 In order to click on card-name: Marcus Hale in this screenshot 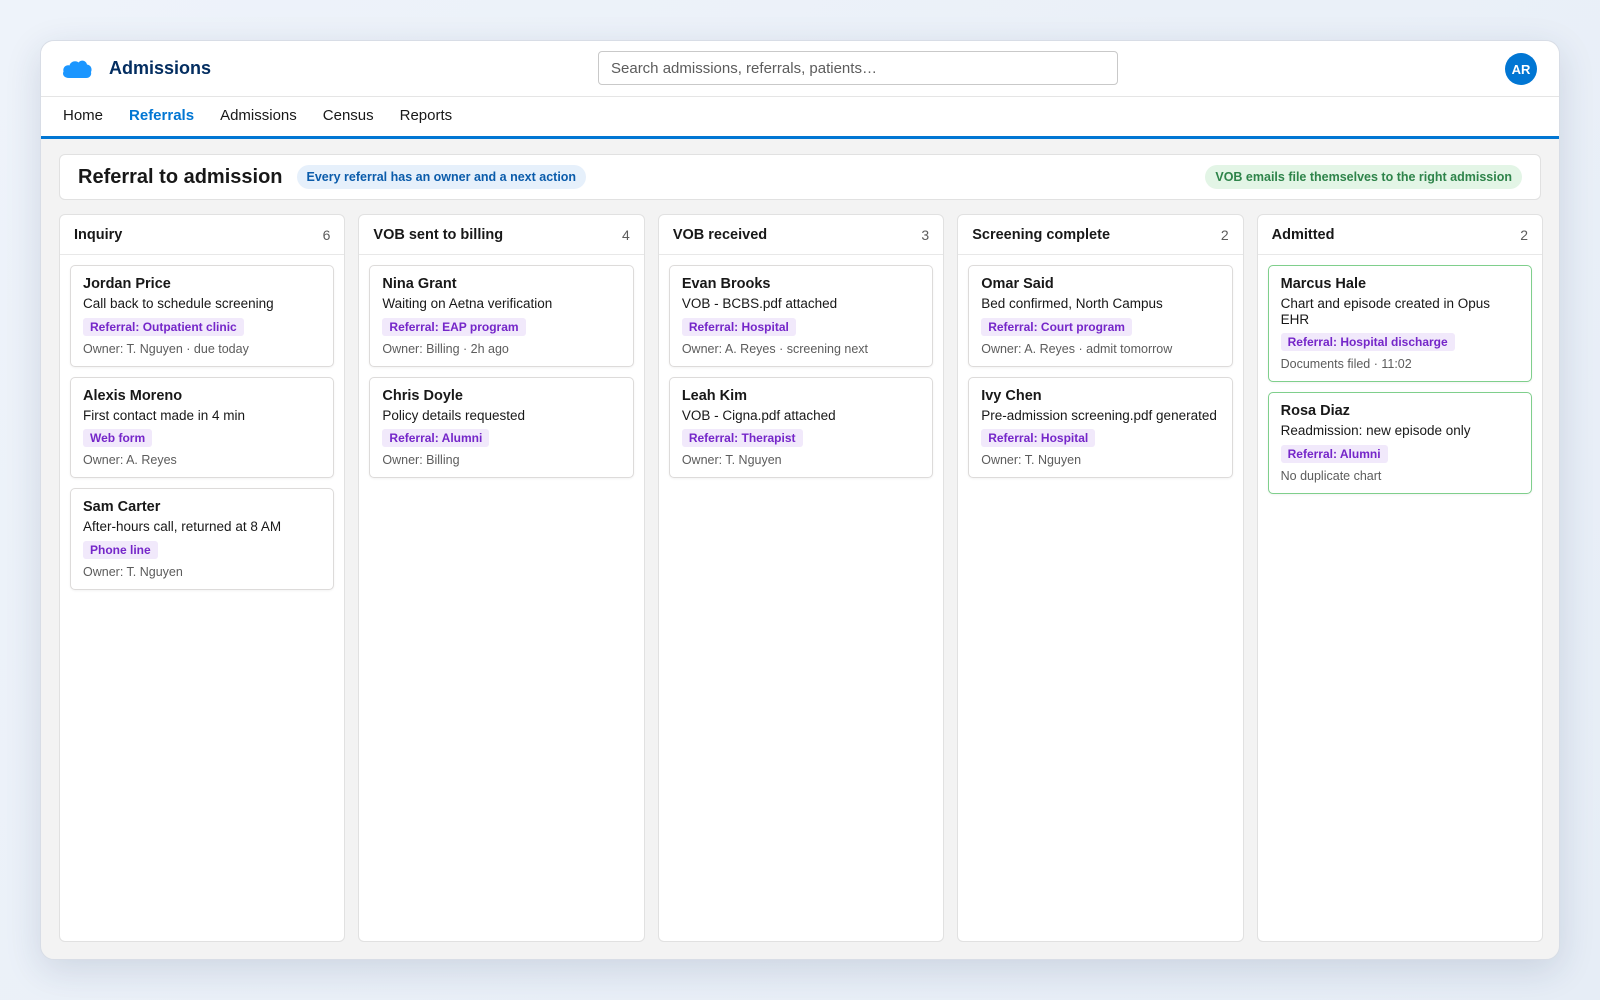, I will do `click(1323, 284)`.